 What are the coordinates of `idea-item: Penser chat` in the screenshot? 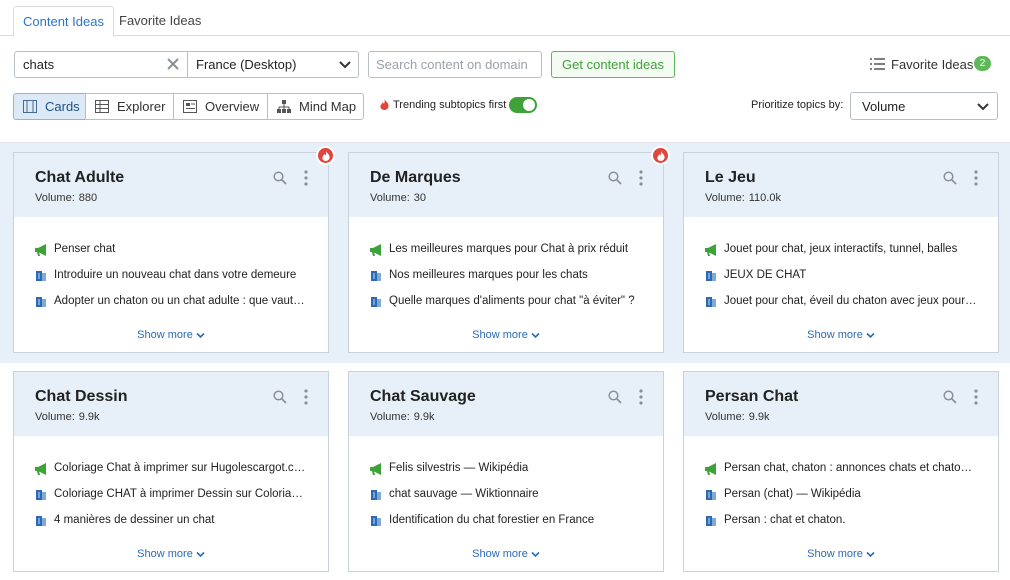 It's located at (175, 251).